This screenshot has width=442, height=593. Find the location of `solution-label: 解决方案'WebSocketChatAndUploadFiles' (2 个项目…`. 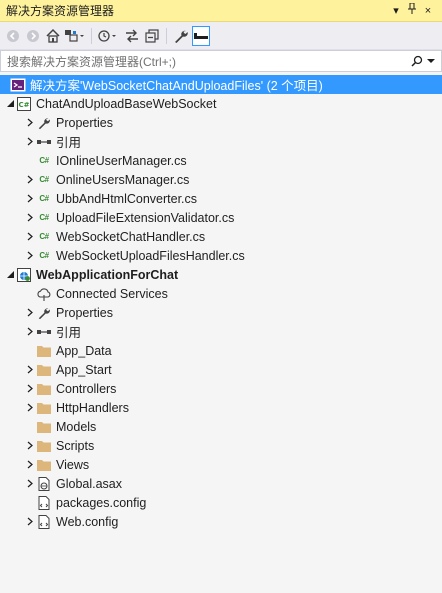

solution-label: 解决方案'WebSocketChatAndUploadFiles' (2 个项目… is located at coordinates (176, 86).